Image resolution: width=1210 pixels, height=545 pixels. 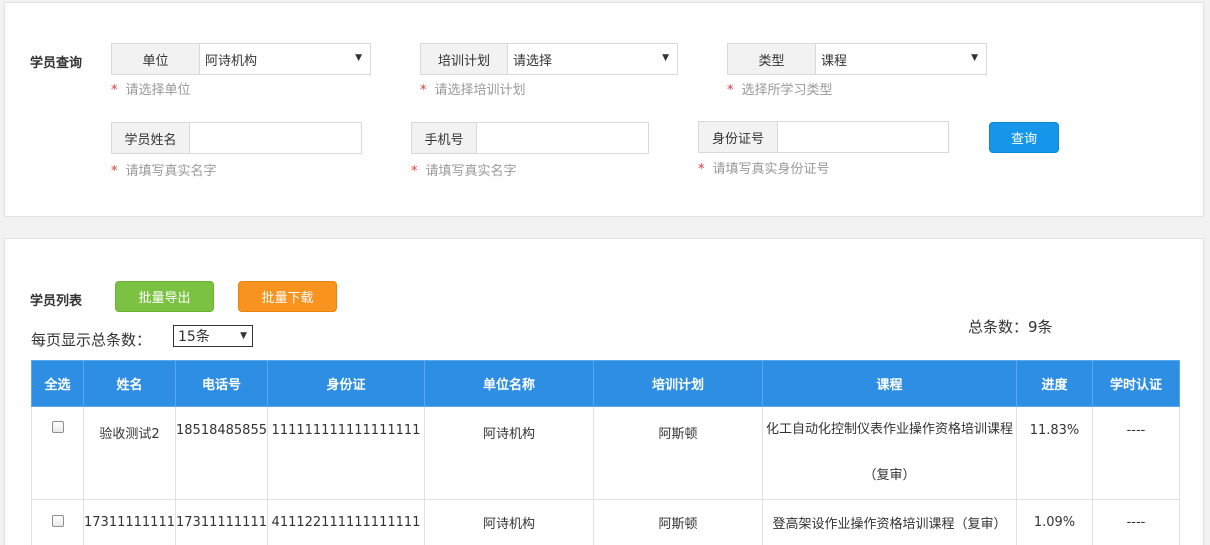 I want to click on col-select-all: 全选, so click(x=57, y=383).